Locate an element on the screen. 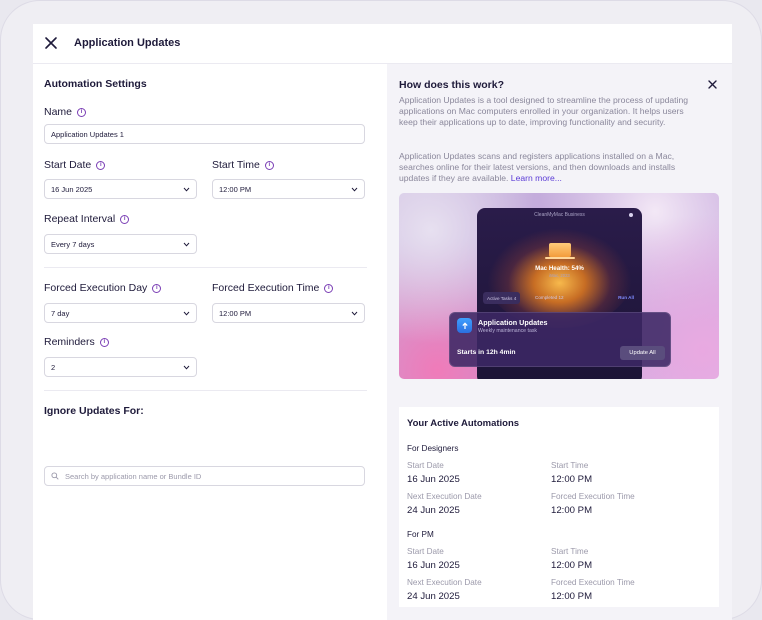 The height and width of the screenshot is (620, 762). notification-start-time: Starts in 12h 4min is located at coordinates (486, 352).